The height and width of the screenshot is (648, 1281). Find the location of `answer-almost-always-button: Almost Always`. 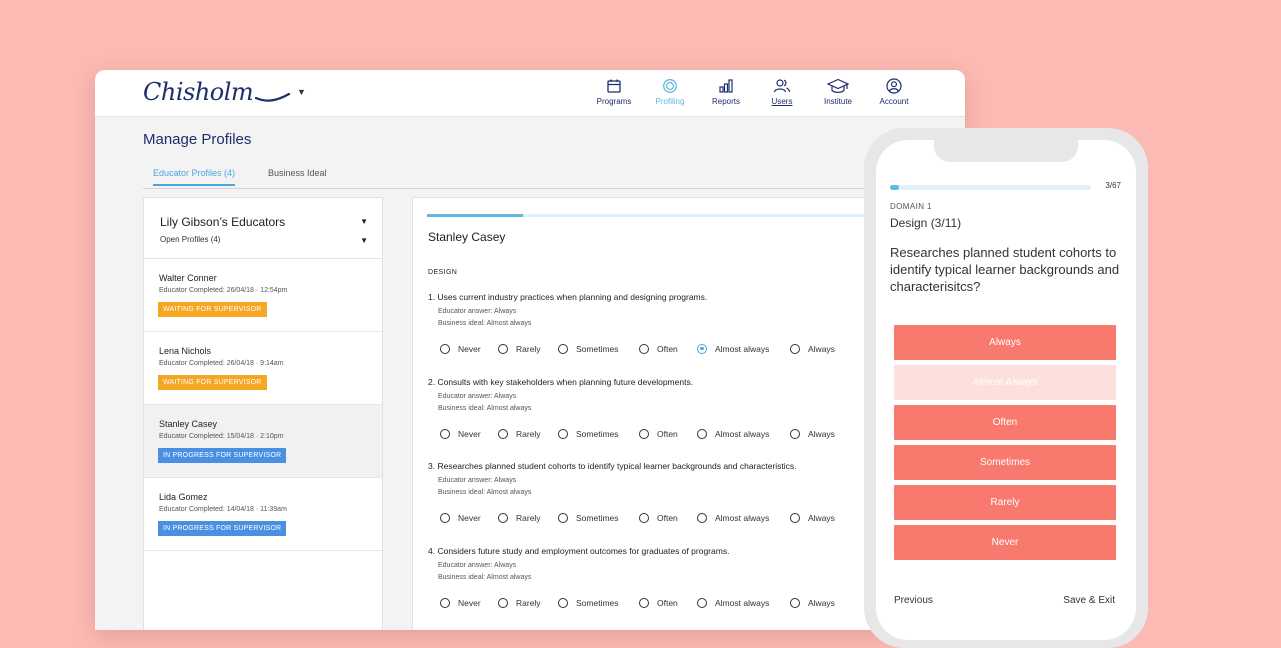

answer-almost-always-button: Almost Always is located at coordinates (1005, 382).